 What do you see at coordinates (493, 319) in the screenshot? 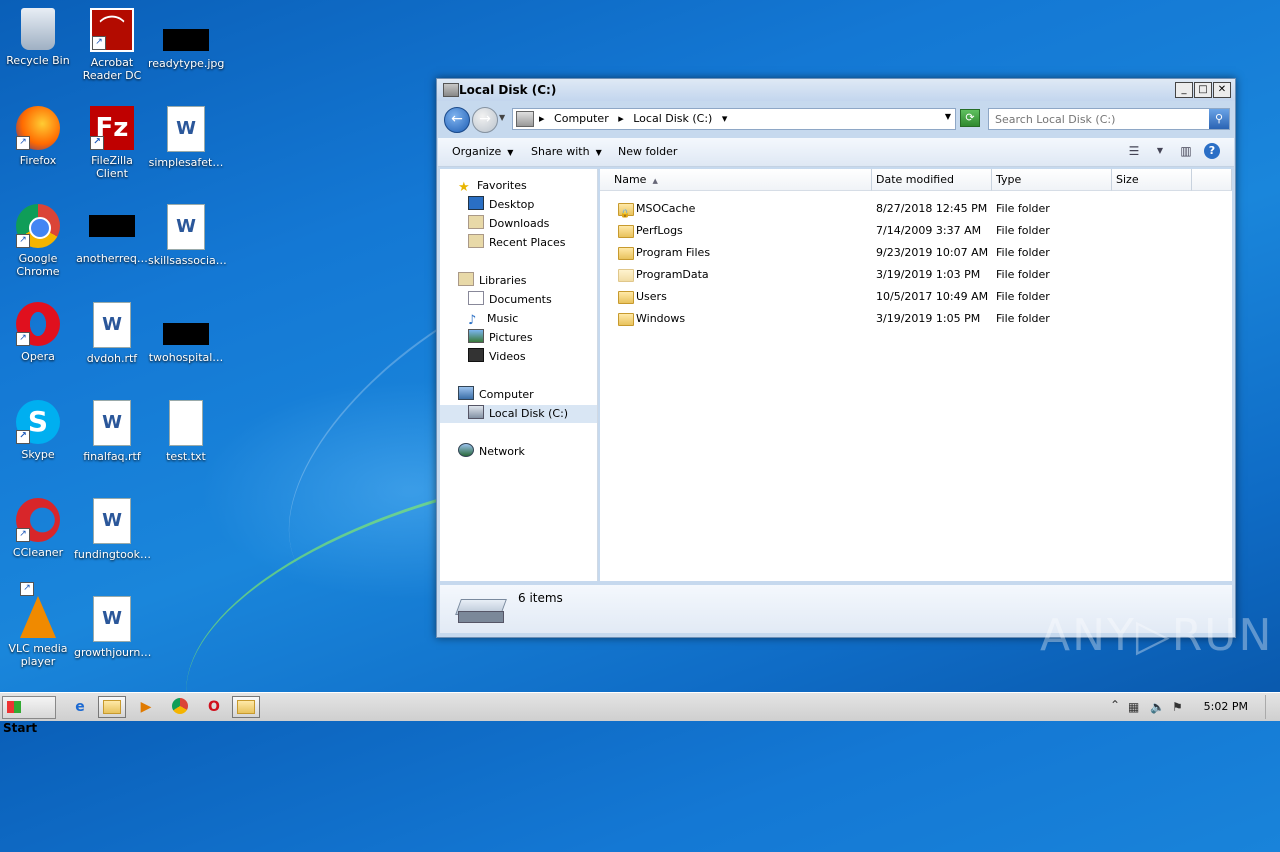
I see `nav-music: ♪ Music` at bounding box center [493, 319].